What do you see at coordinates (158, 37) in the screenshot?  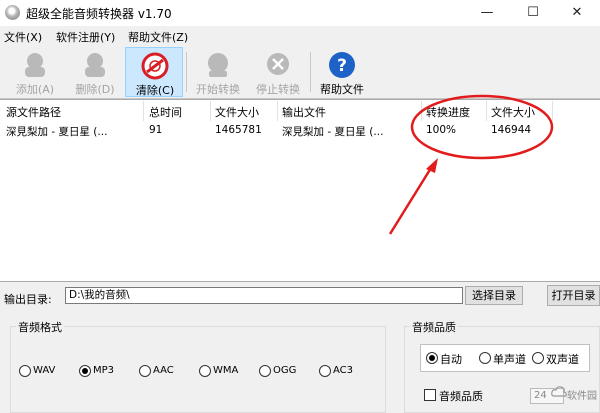 I see `menu-help: 帮助文件(Z)` at bounding box center [158, 37].